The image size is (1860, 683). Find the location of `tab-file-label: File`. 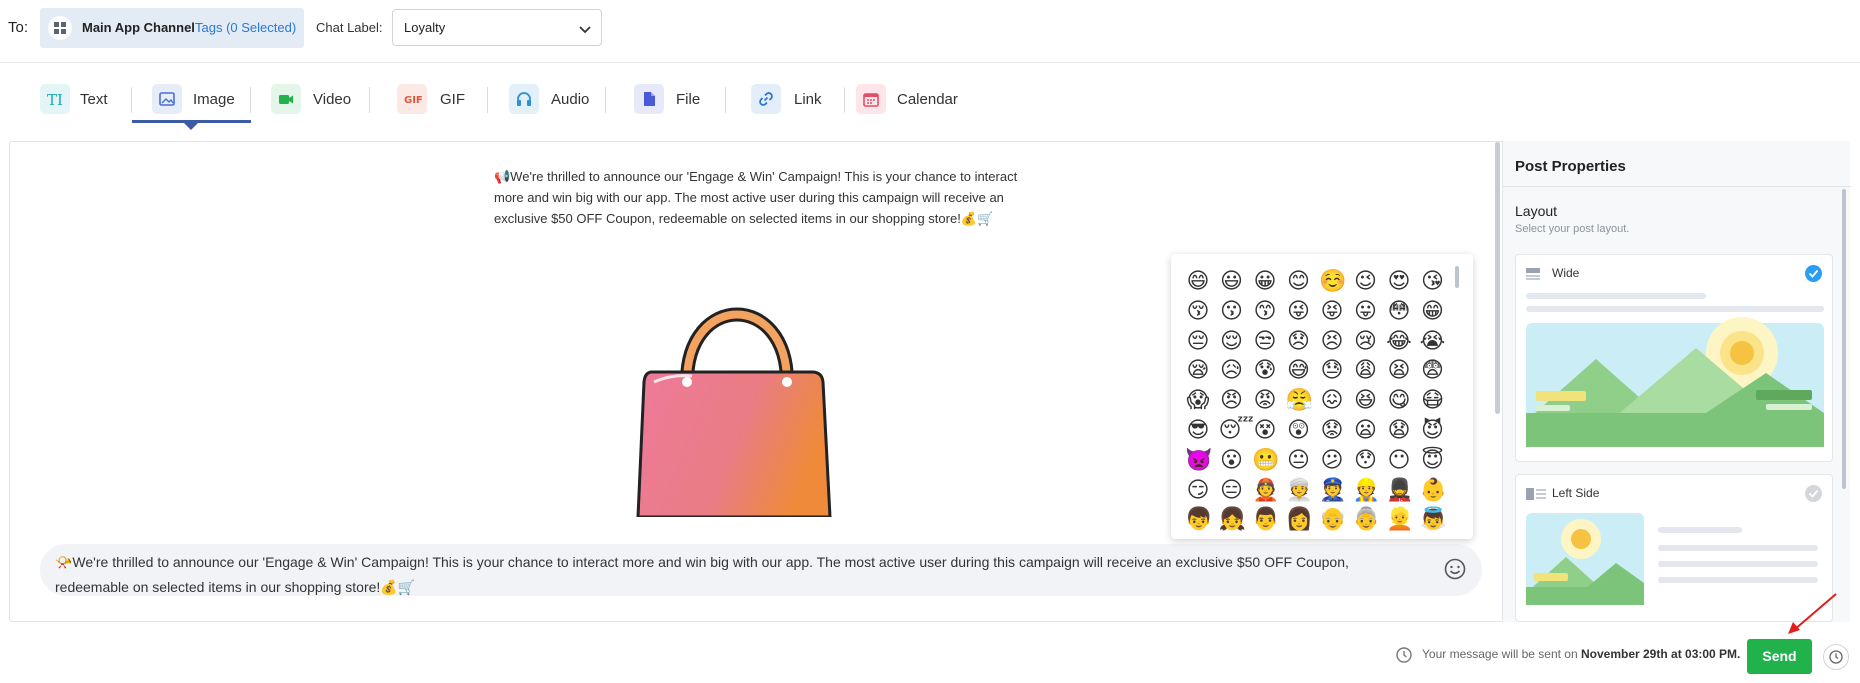

tab-file-label: File is located at coordinates (688, 99).